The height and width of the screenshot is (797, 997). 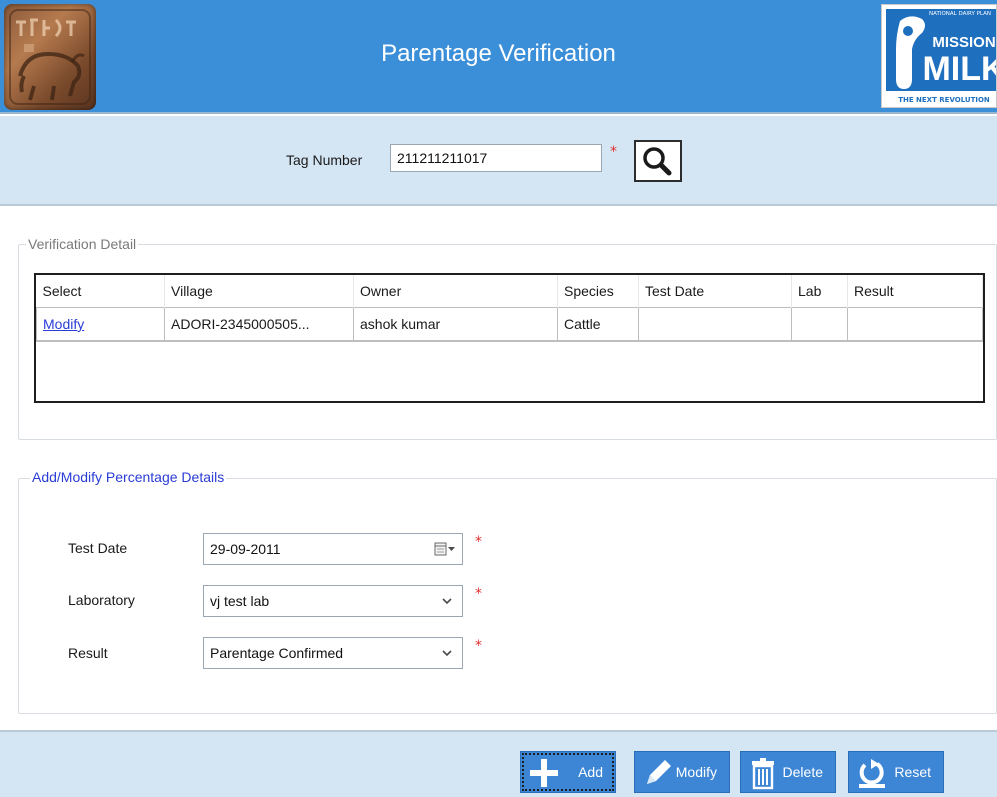 I want to click on magnifier-icon, so click(x=657, y=161).